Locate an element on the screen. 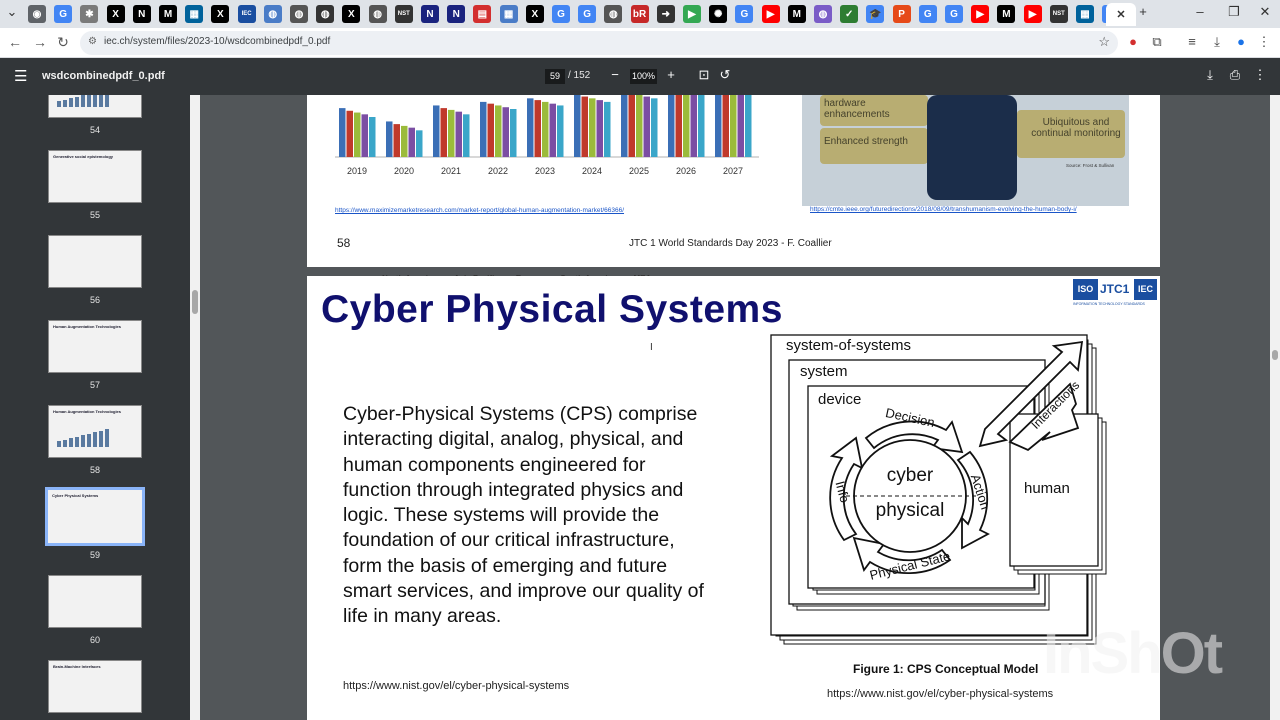 This screenshot has width=1280, height=720. sidebar-scroll-thumb is located at coordinates (195, 302).